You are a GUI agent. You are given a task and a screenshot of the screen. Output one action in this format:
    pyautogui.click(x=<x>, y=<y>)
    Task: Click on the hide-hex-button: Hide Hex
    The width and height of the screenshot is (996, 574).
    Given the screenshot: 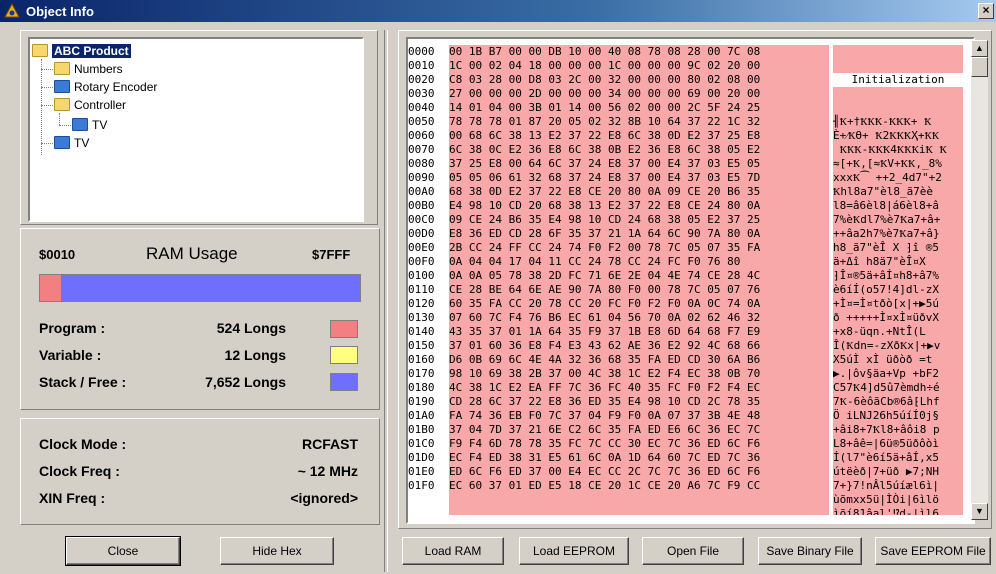 What is the action you would take?
    pyautogui.click(x=277, y=551)
    